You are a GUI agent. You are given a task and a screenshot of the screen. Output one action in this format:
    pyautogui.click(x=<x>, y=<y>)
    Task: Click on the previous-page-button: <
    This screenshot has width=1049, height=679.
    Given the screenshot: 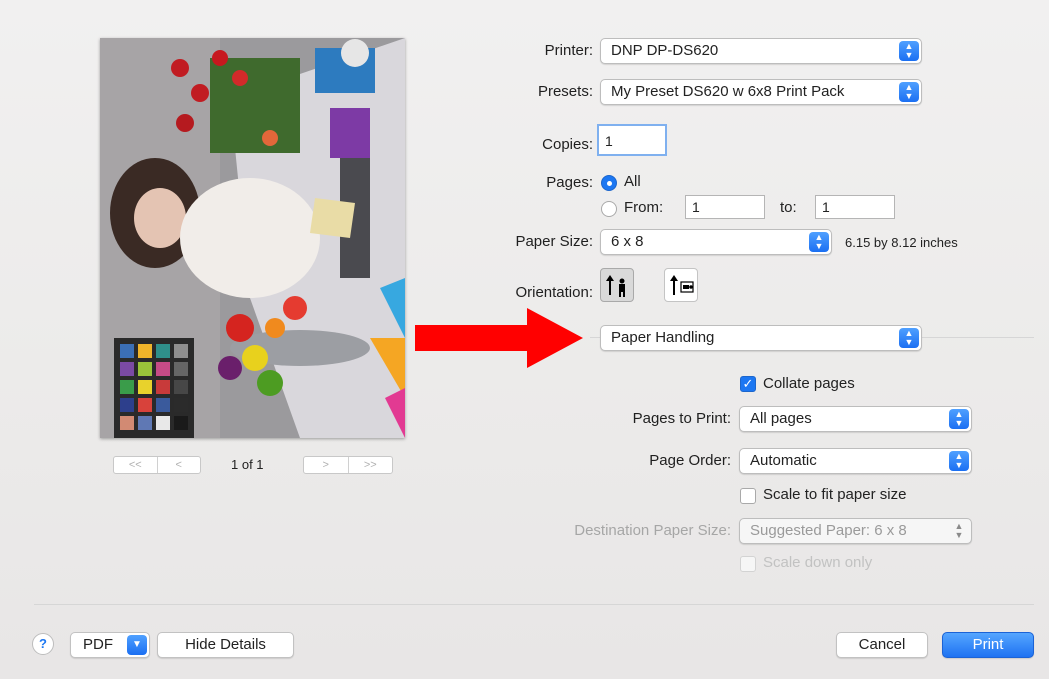 What is the action you would take?
    pyautogui.click(x=178, y=465)
    